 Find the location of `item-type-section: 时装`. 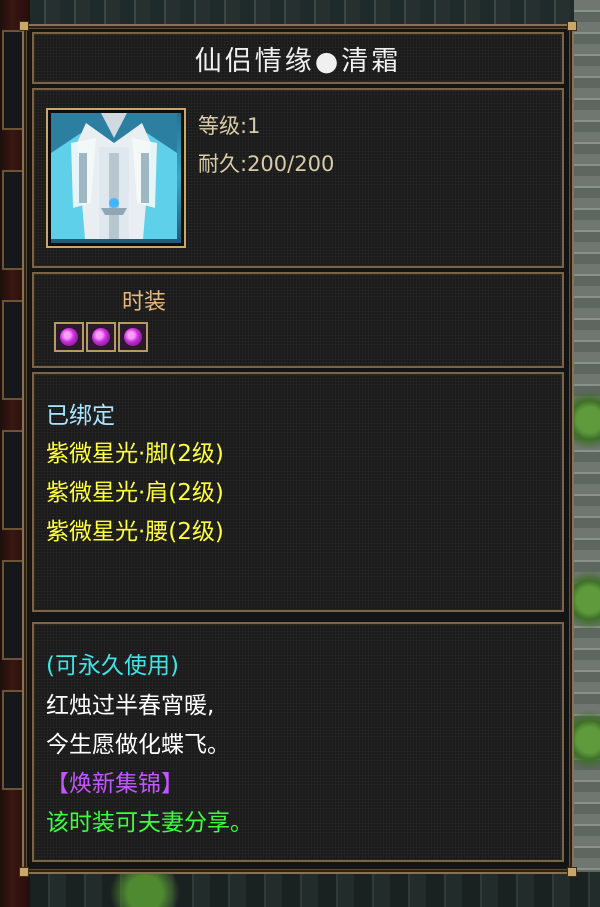

item-type-section: 时装 is located at coordinates (298, 320).